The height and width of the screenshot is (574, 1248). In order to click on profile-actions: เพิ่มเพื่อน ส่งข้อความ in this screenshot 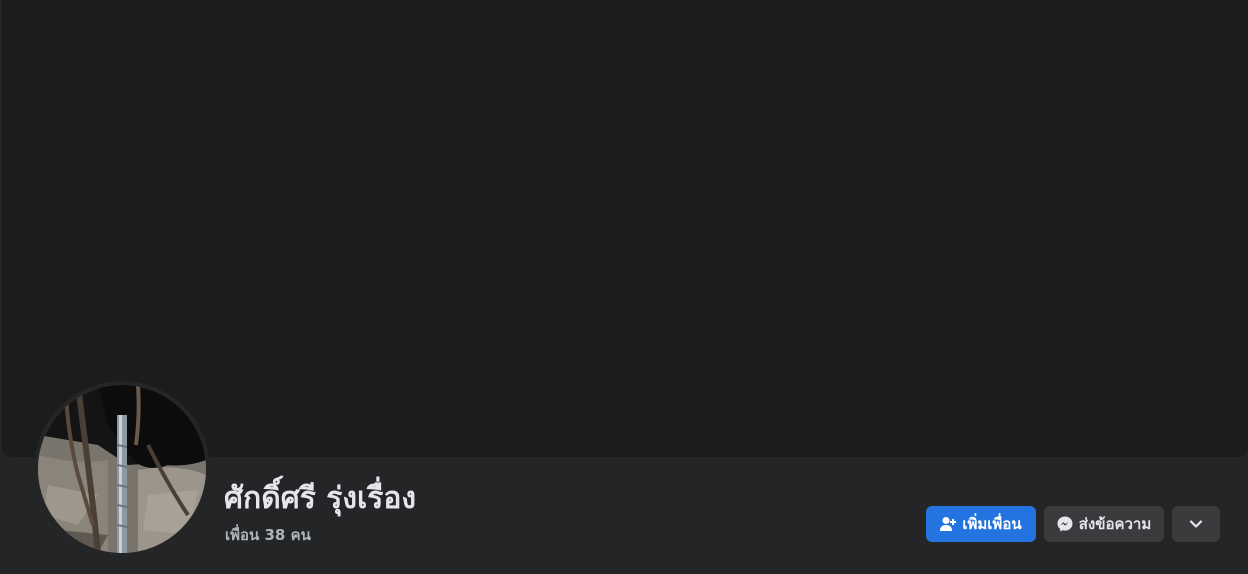, I will do `click(1073, 524)`.